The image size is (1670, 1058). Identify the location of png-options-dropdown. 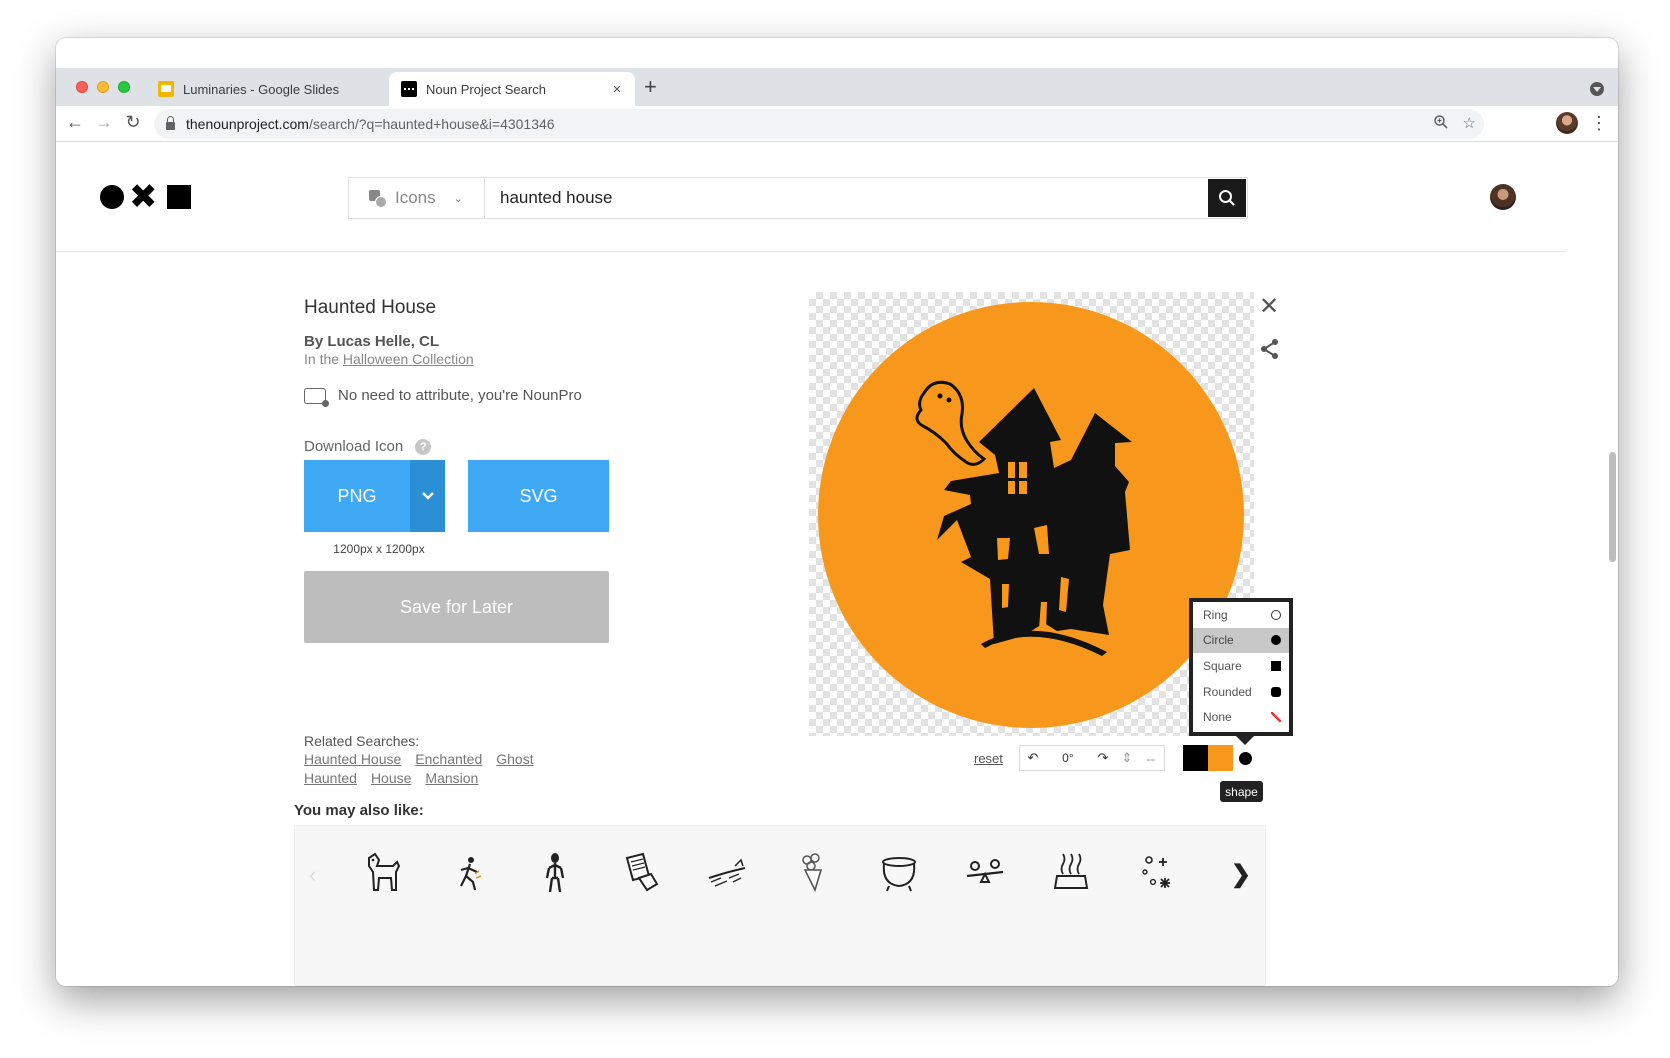
(427, 496).